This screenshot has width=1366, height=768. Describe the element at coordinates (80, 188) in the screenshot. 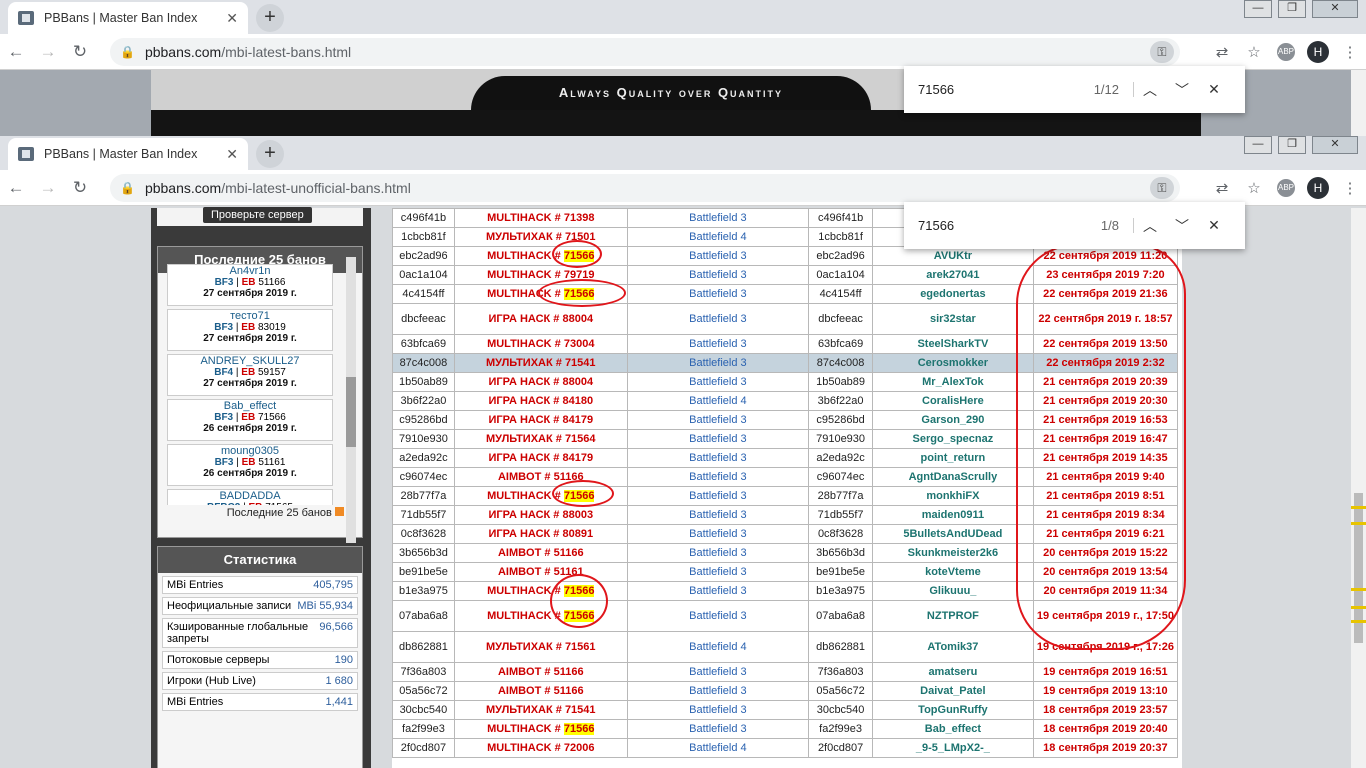

I see `reload-icon: ↻` at that location.